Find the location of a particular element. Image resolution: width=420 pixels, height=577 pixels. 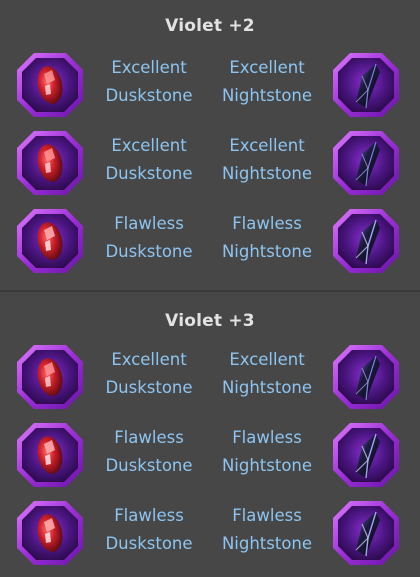

section-title: Violet +3 is located at coordinates (210, 321).